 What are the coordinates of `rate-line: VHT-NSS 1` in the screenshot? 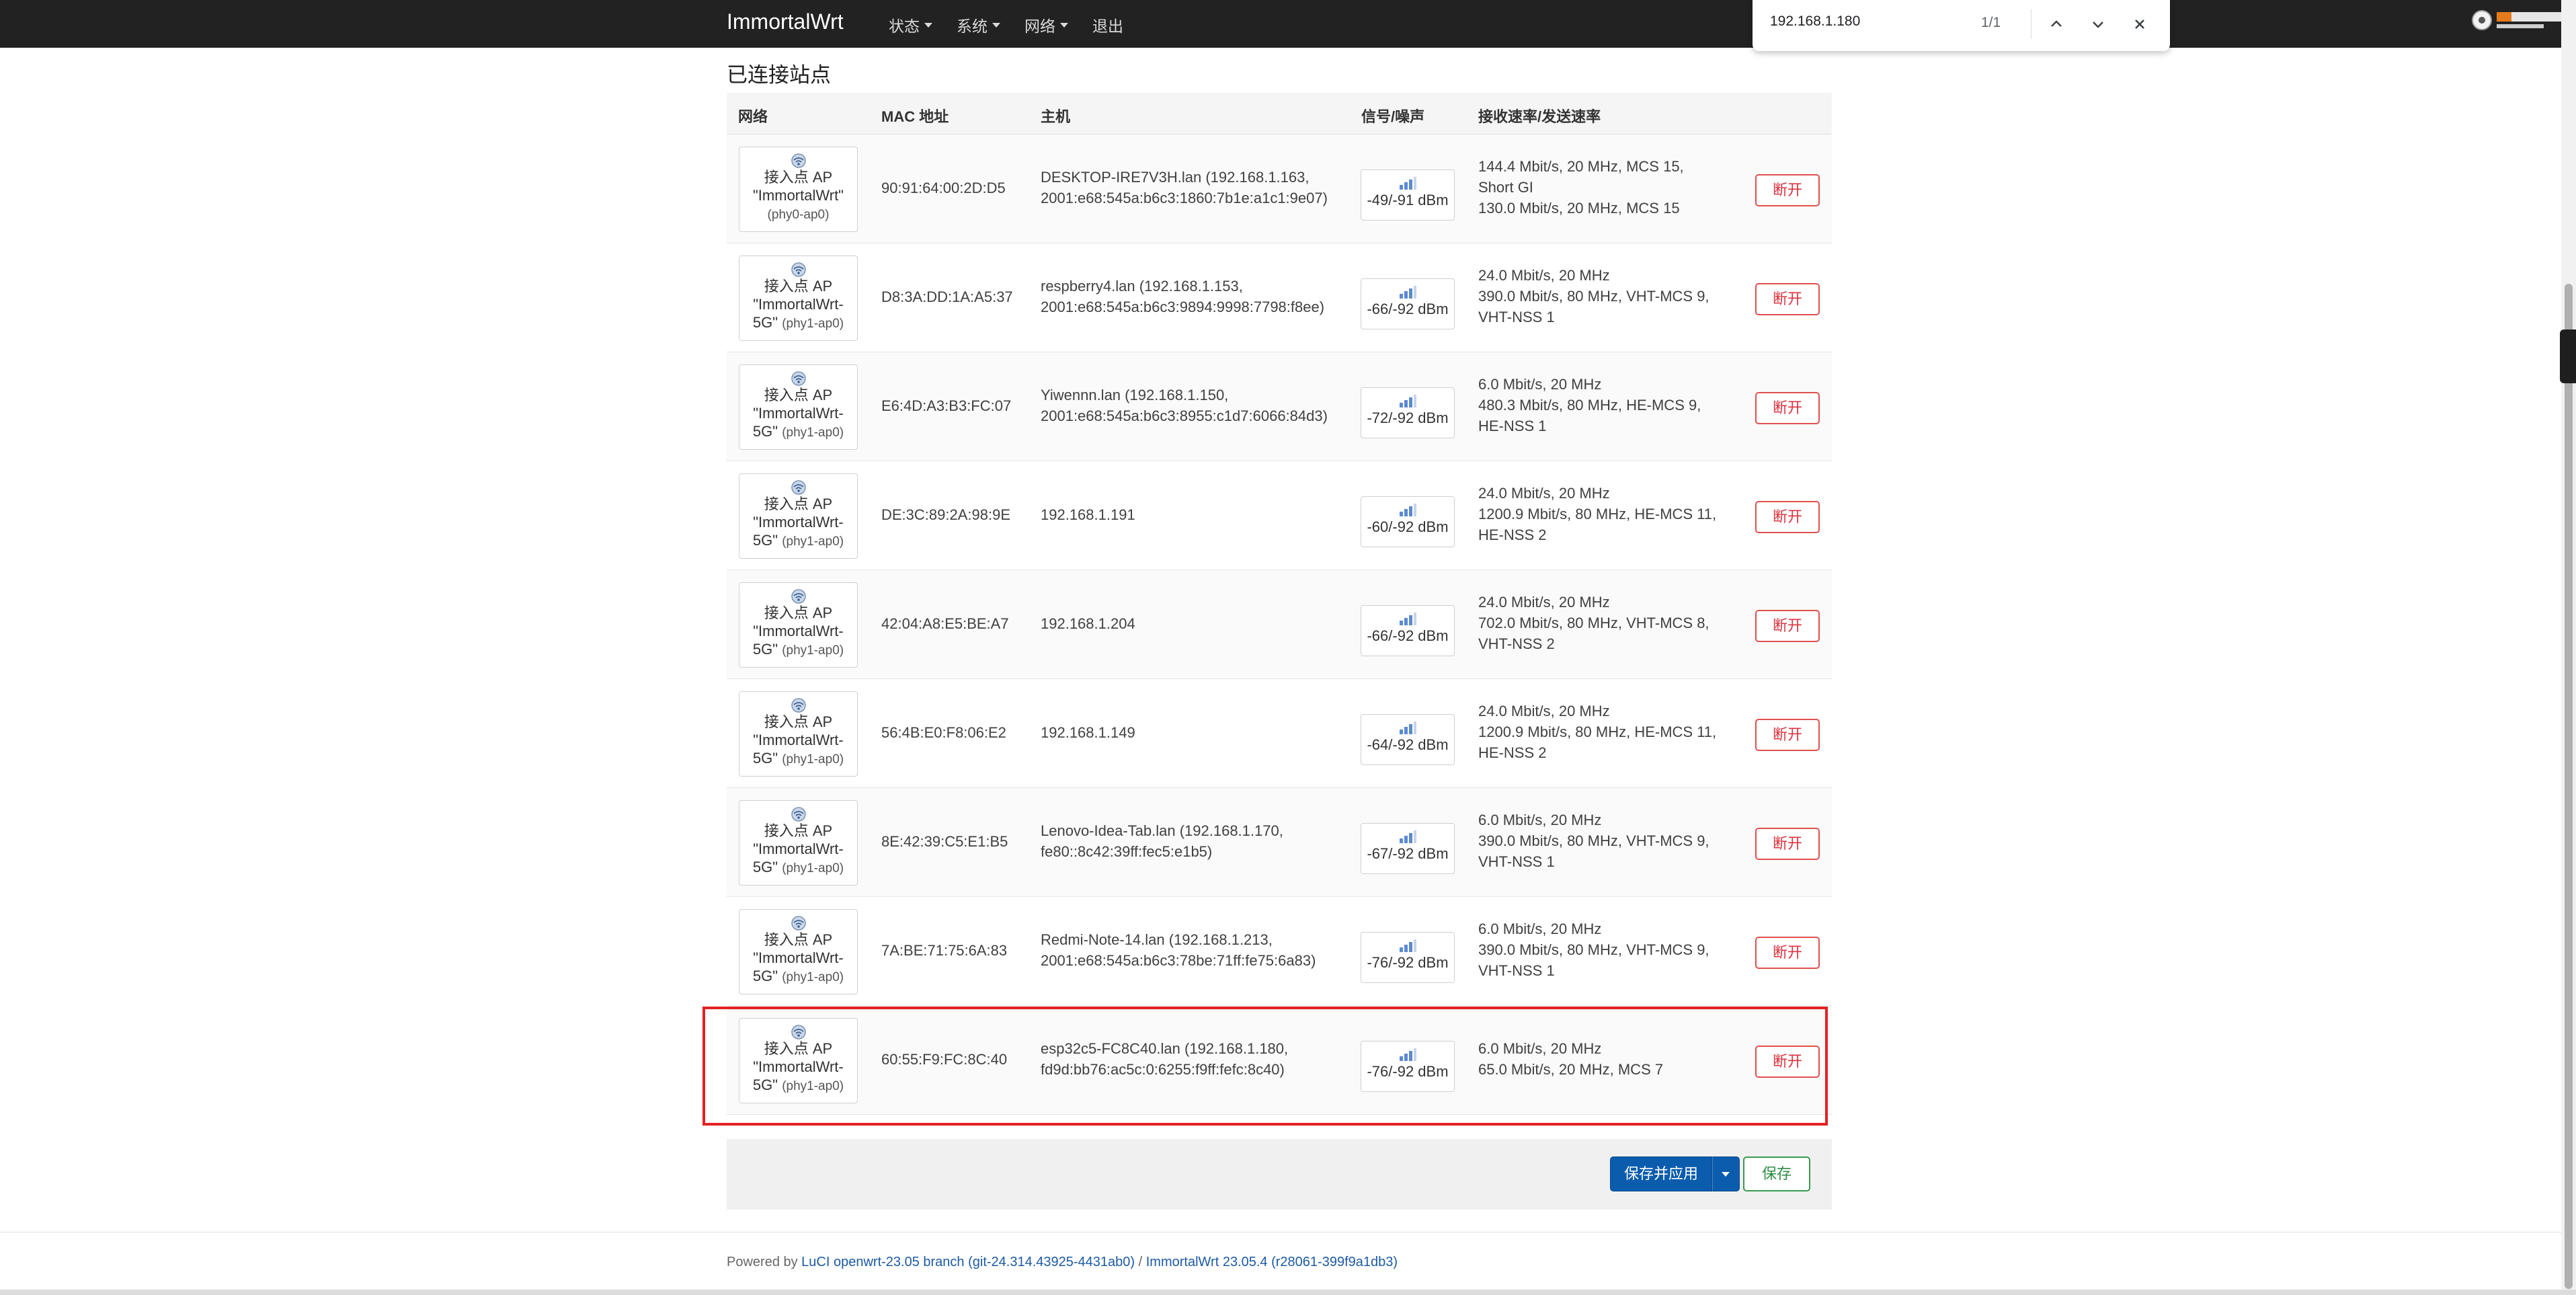 It's located at (1516, 317).